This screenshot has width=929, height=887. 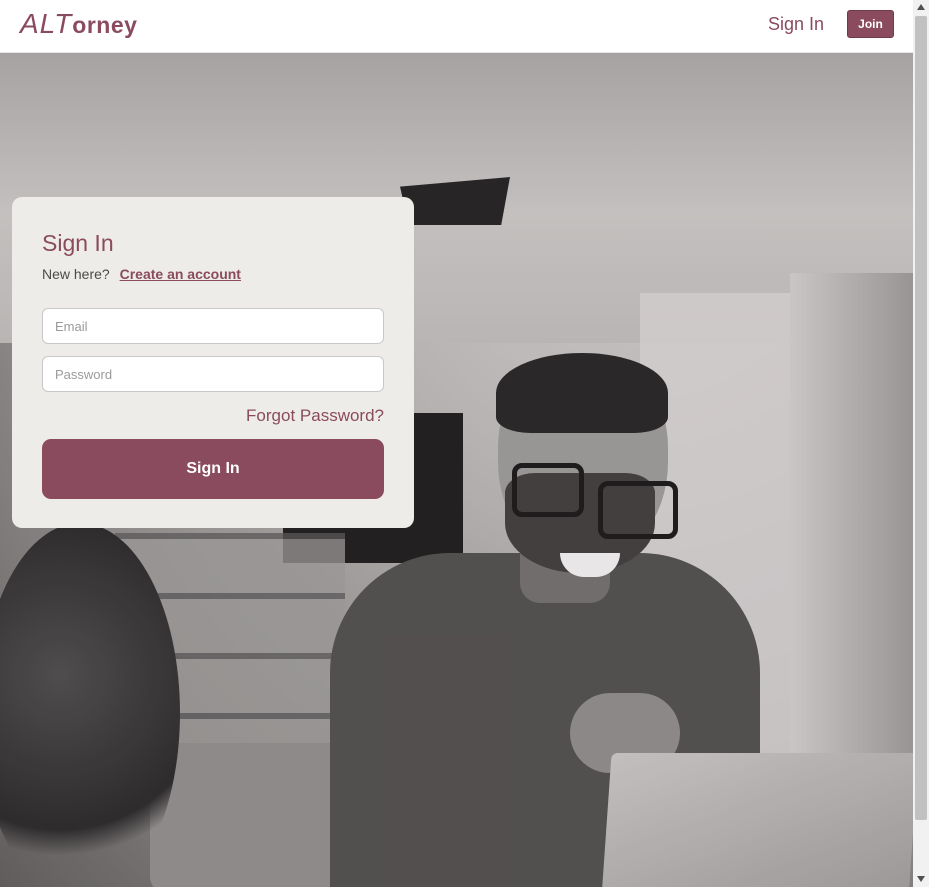 What do you see at coordinates (921, 7) in the screenshot?
I see `scroll-up-arrow-icon` at bounding box center [921, 7].